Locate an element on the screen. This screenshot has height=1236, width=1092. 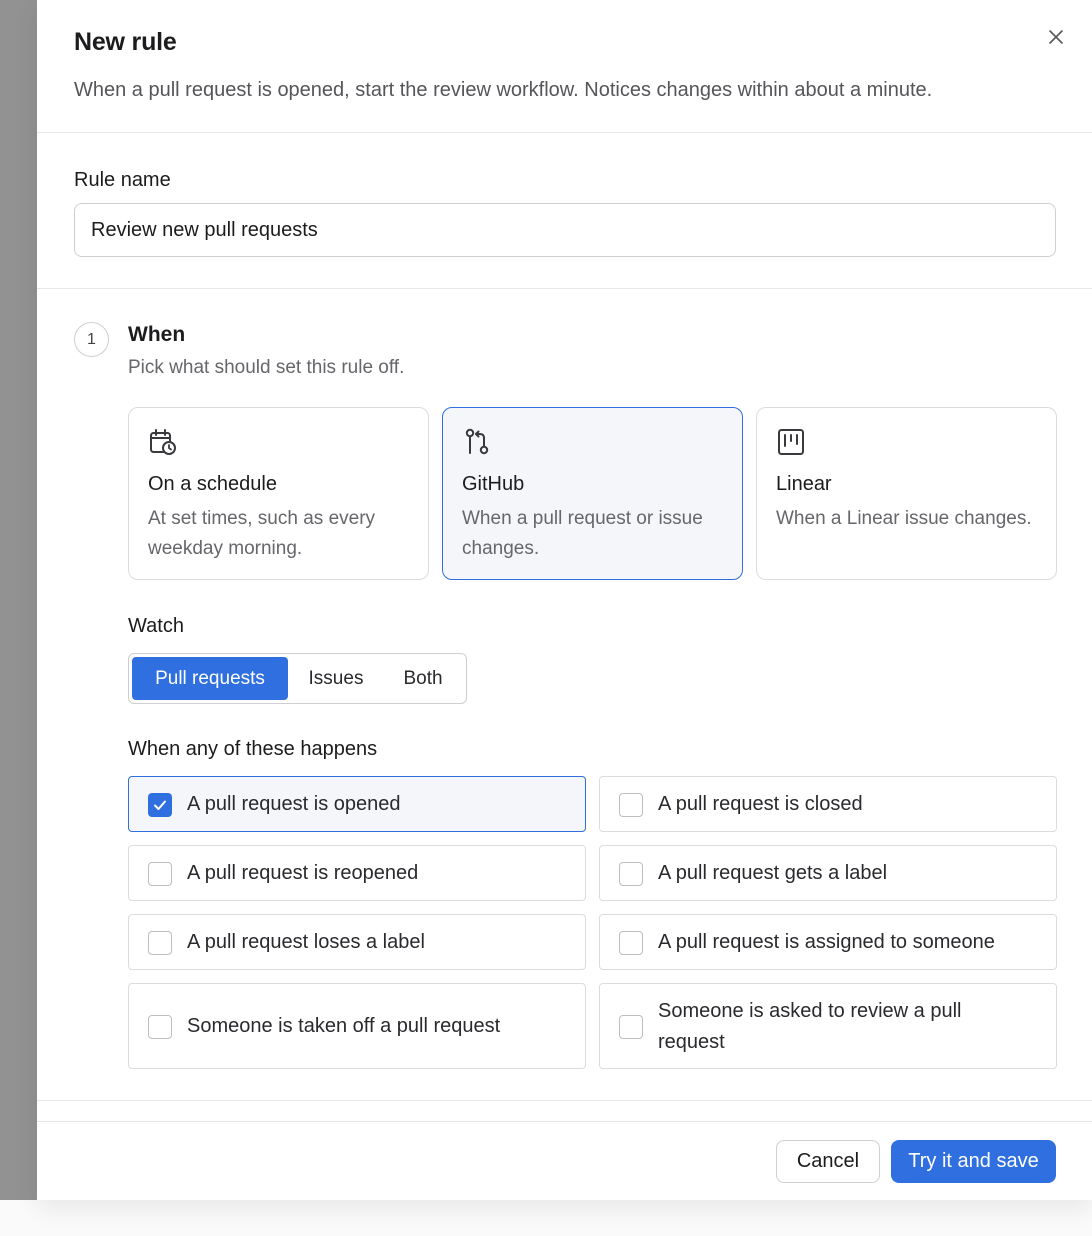
step-title: When is located at coordinates (157, 334).